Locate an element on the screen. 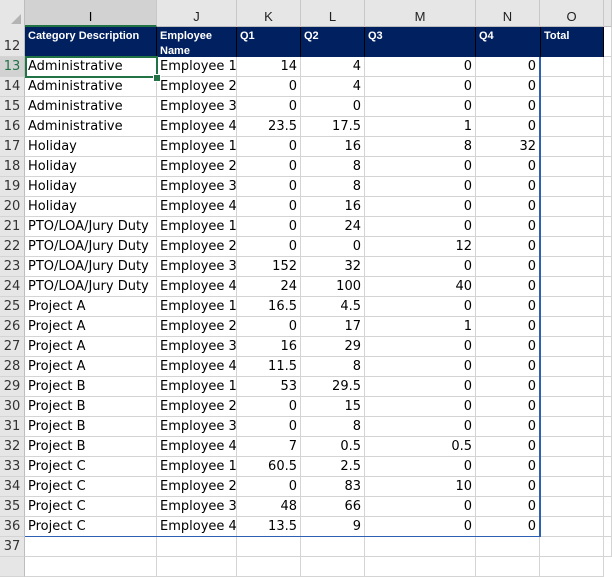 The height and width of the screenshot is (577, 612). row-header-14: 14 is located at coordinates (12, 87).